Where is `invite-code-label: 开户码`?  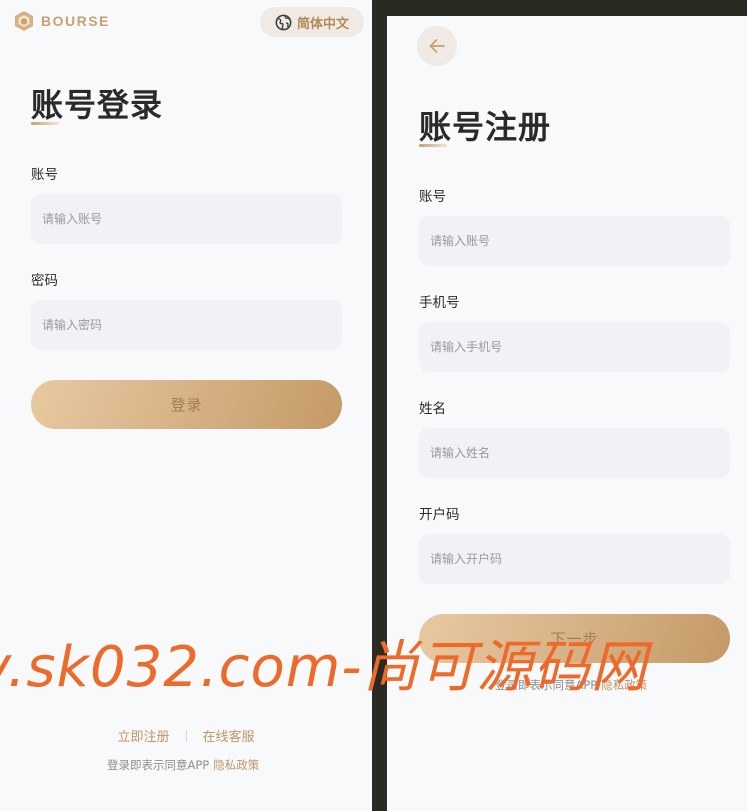 invite-code-label: 开户码 is located at coordinates (439, 515).